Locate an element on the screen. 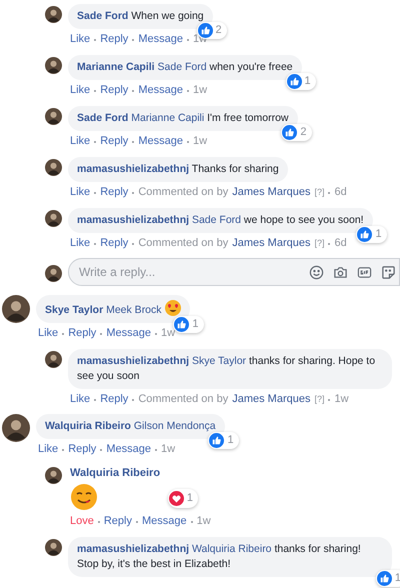 The width and height of the screenshot is (400, 588). comment-text: Sade Ford When we going is located at coordinates (140, 16).